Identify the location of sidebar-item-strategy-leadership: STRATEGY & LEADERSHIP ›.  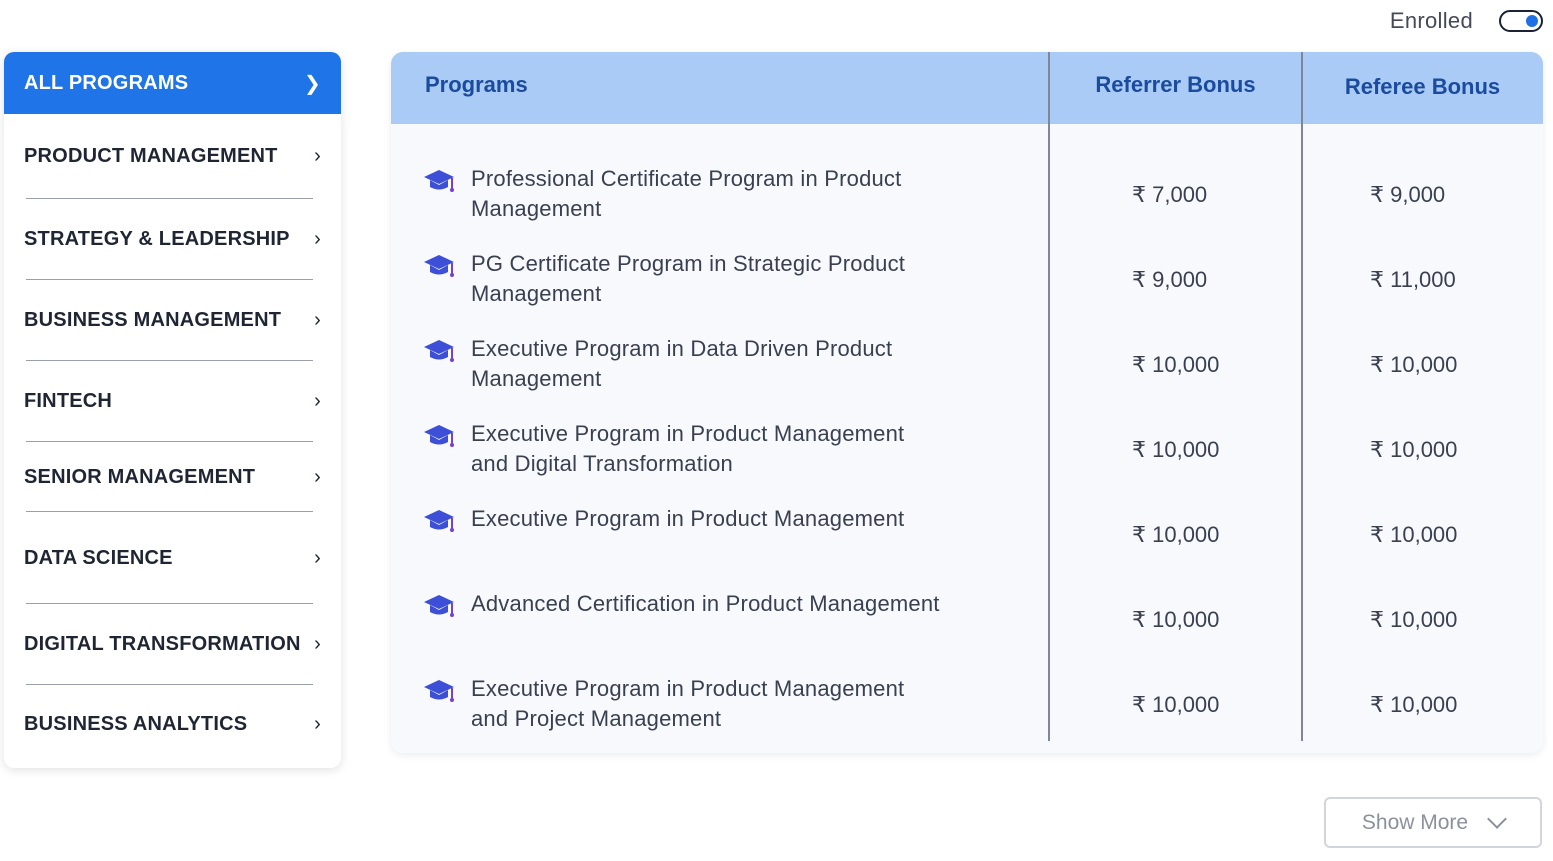
(172, 239).